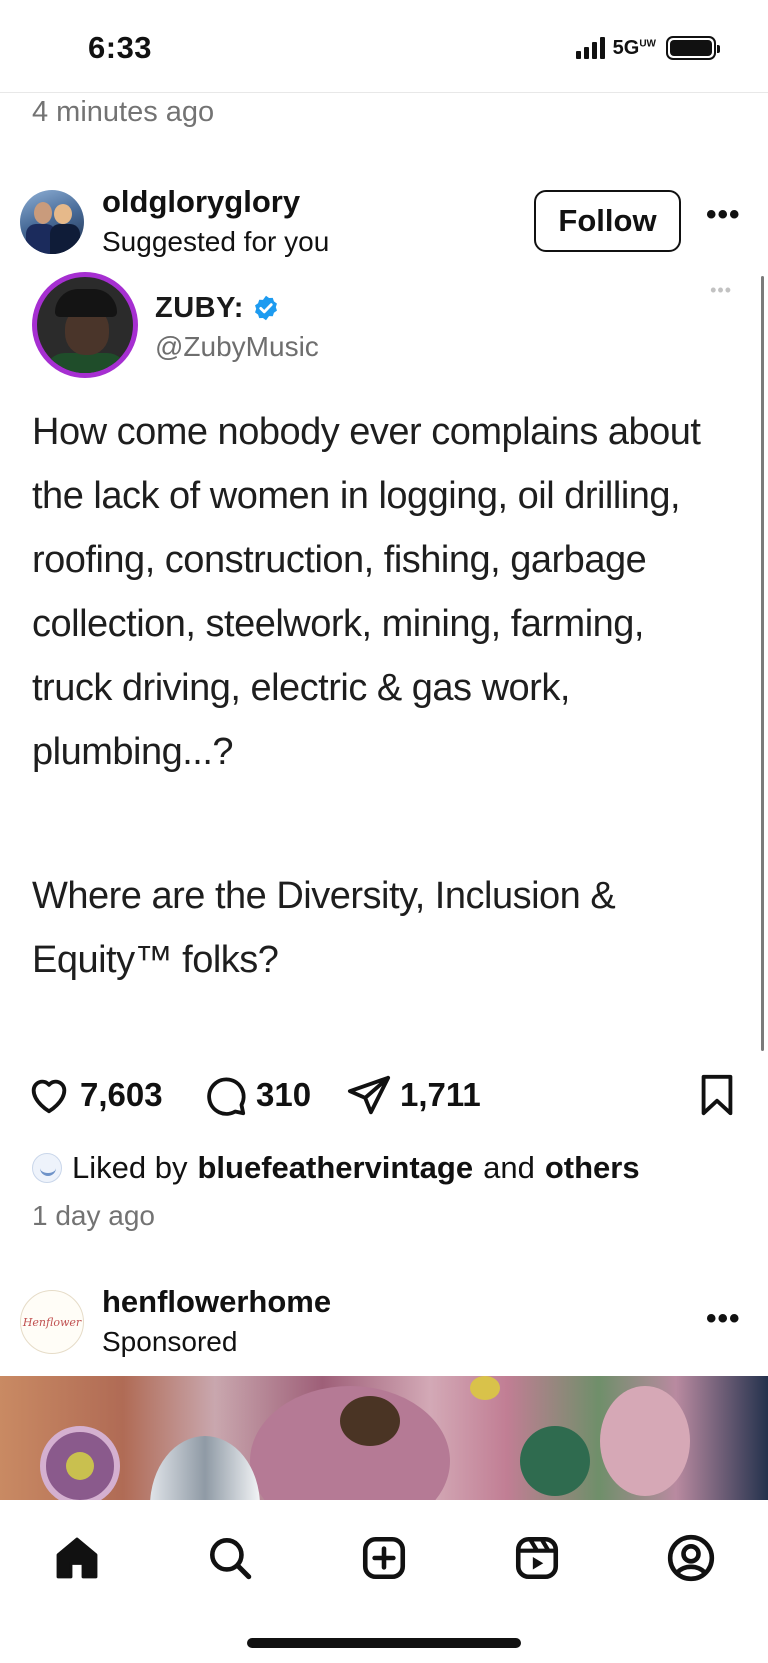 This screenshot has width=768, height=1663. What do you see at coordinates (284, 1094) in the screenshot?
I see `comment-count: 310` at bounding box center [284, 1094].